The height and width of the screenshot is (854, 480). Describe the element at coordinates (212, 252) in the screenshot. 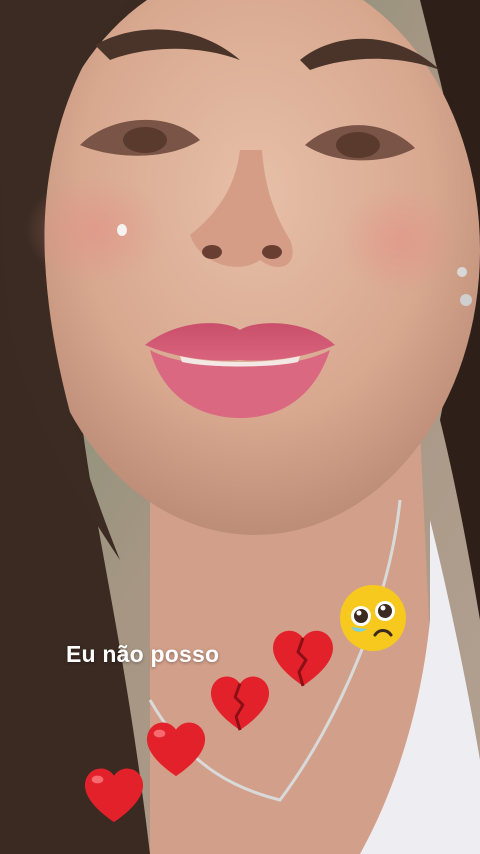

I see `left-nostril` at that location.